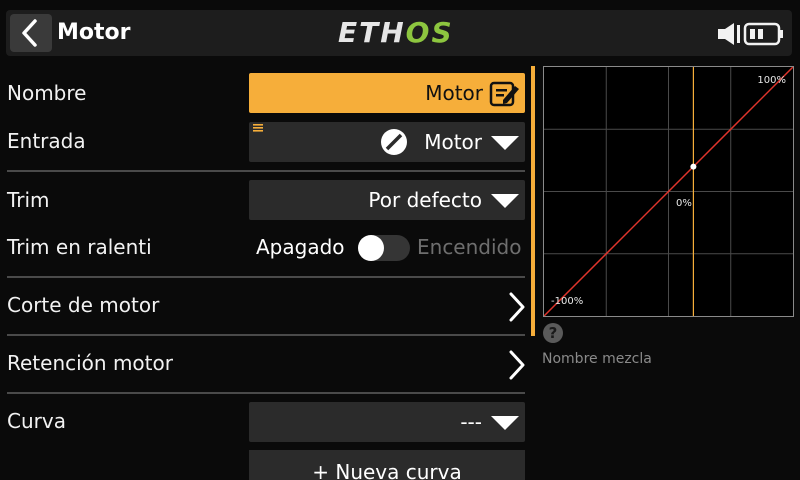 The image size is (800, 480). What do you see at coordinates (533, 201) in the screenshot?
I see `scroll-indicator` at bounding box center [533, 201].